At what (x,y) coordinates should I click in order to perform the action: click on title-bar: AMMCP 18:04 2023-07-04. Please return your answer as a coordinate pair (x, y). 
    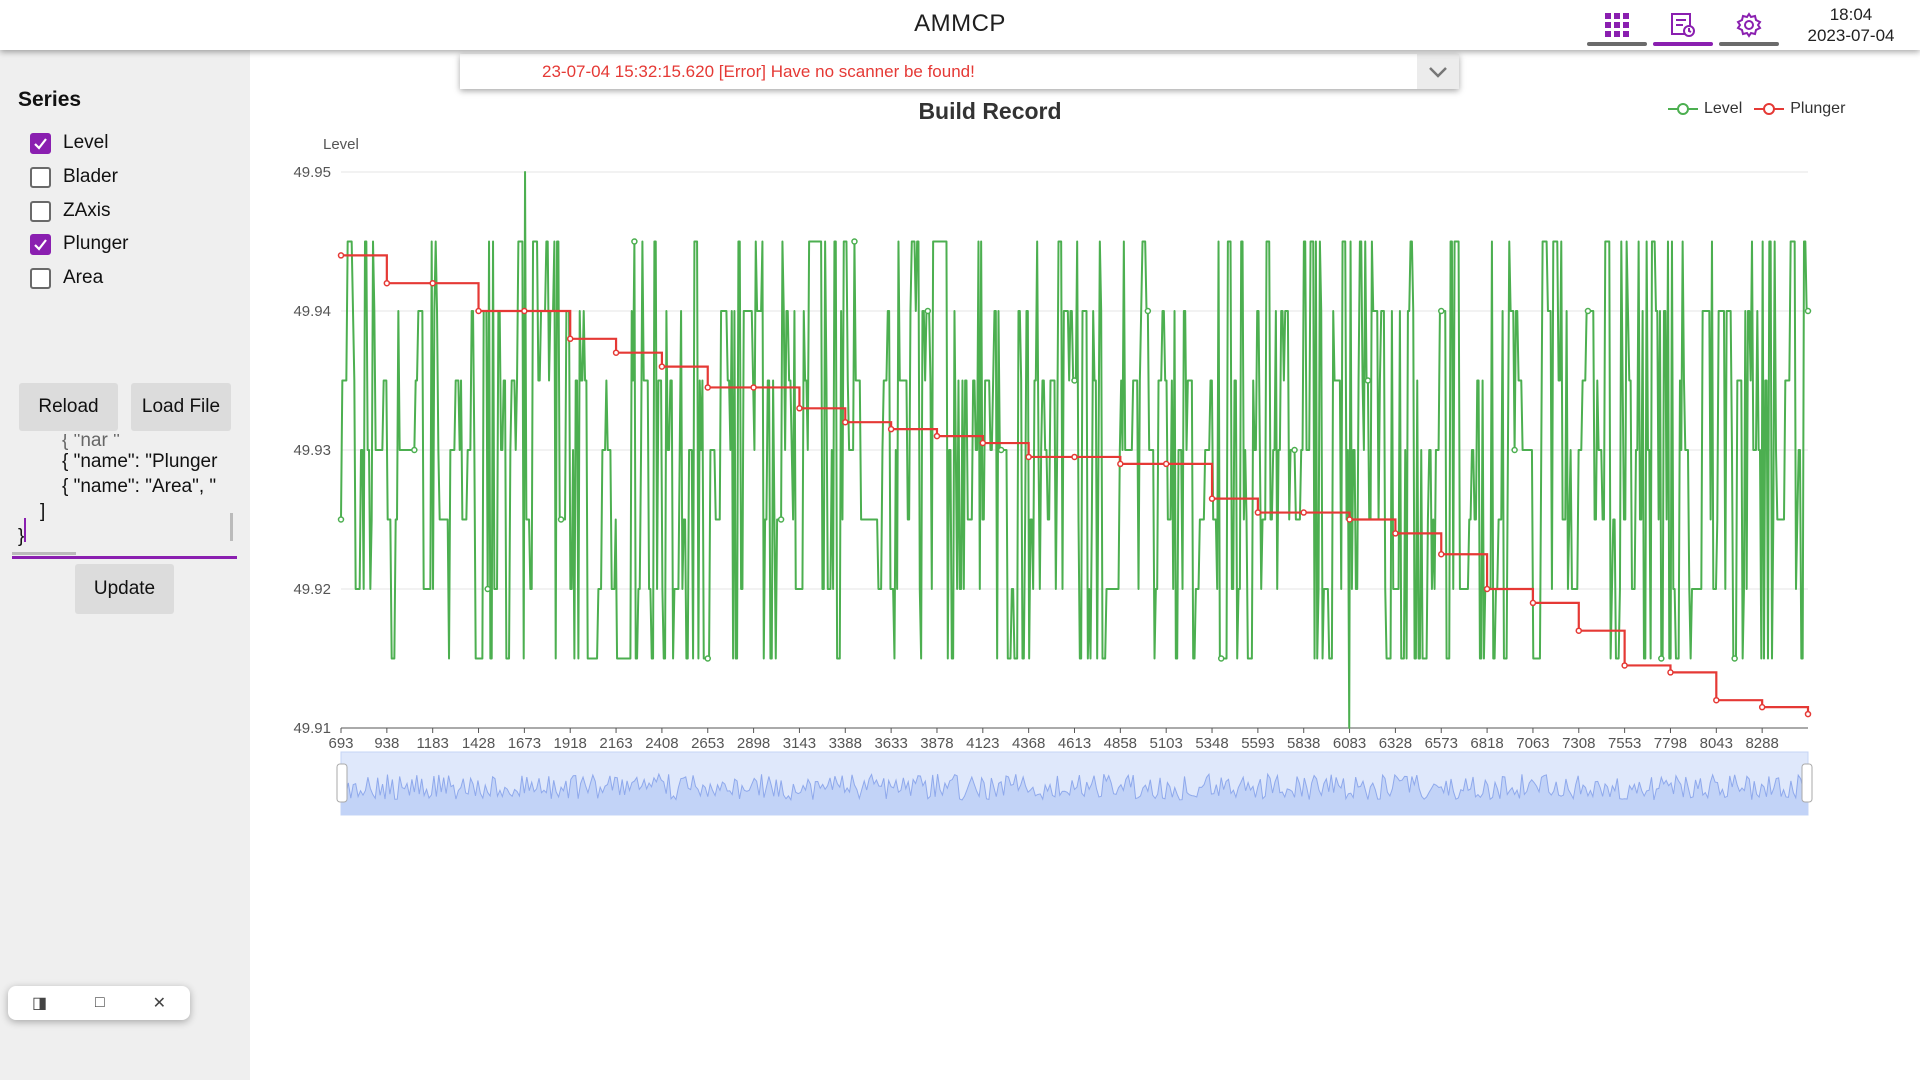
    Looking at the image, I should click on (960, 25).